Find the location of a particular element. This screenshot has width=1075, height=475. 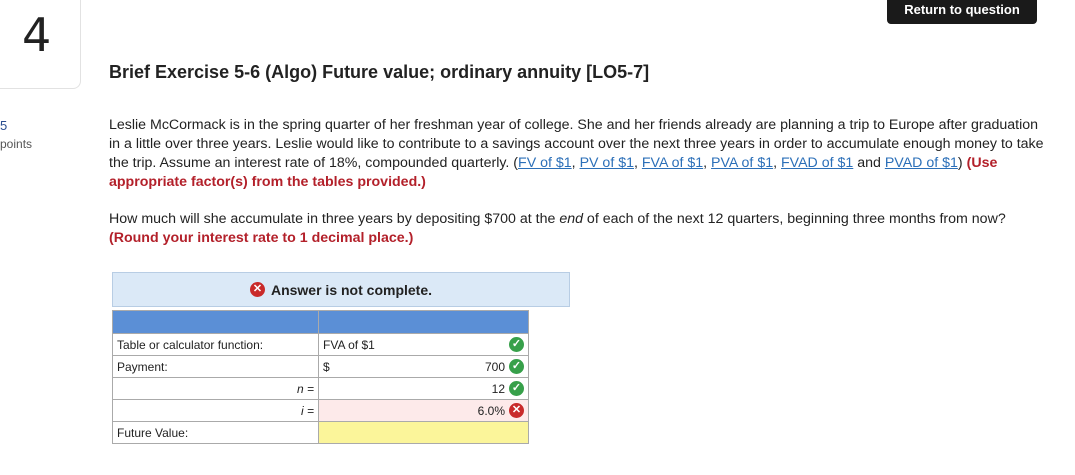

rate-value: 6.0% is located at coordinates (491, 410).